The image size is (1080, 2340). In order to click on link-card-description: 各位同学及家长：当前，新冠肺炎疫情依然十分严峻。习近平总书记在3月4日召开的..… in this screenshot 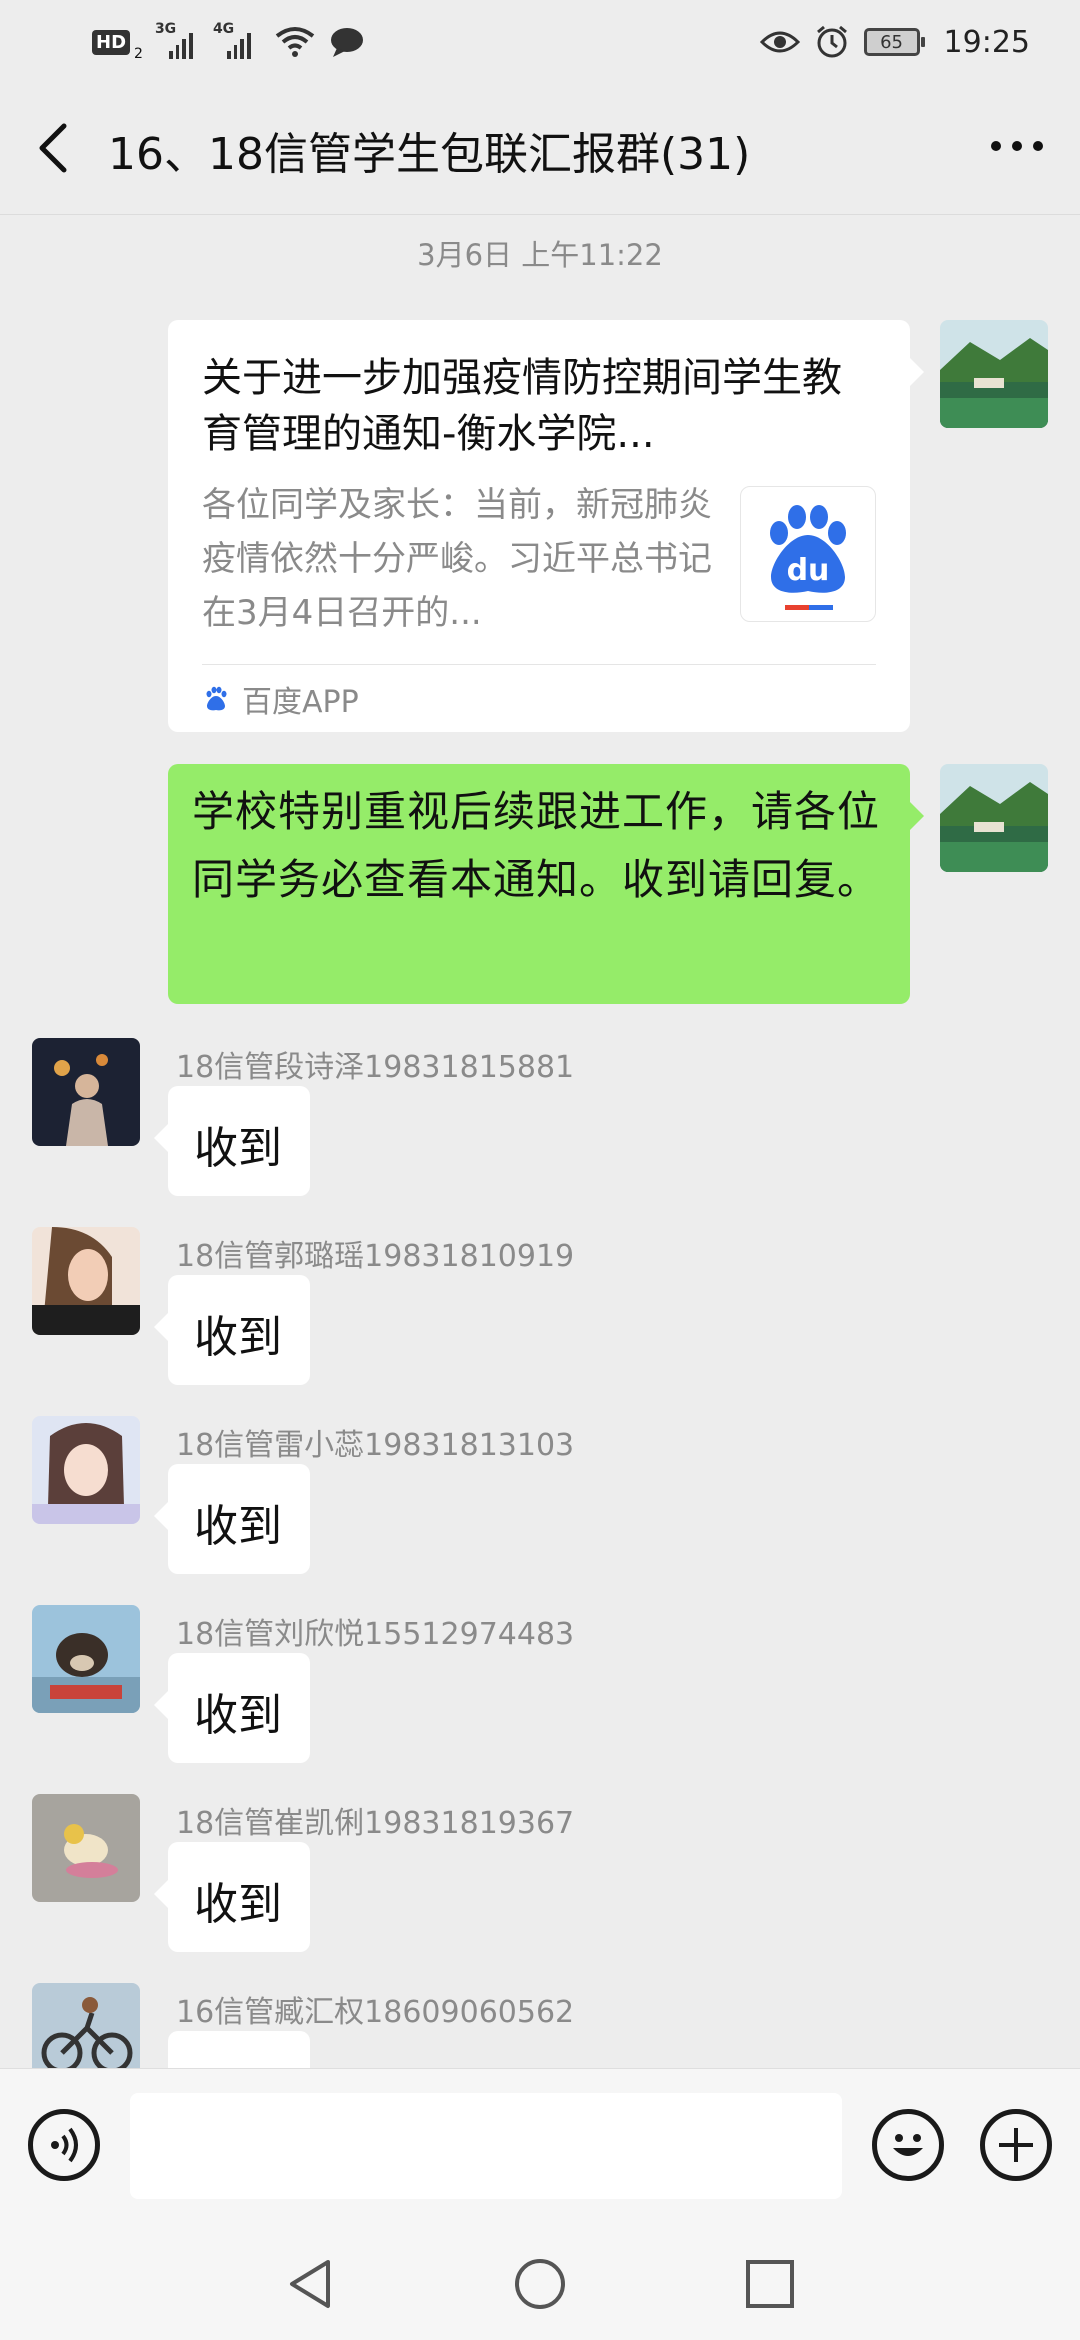, I will do `click(457, 559)`.